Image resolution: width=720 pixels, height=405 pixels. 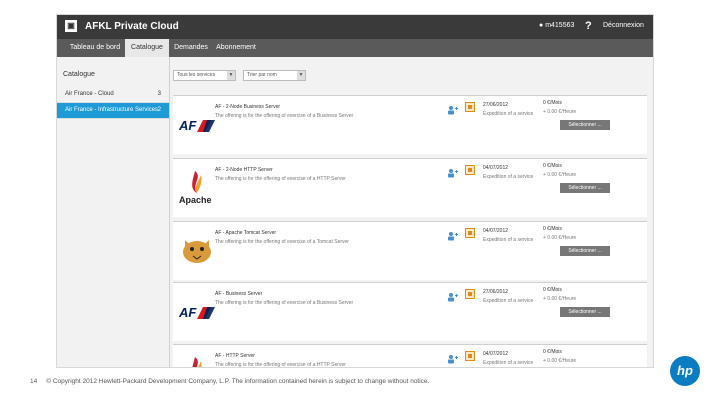 I want to click on service-filter-select: Tous les services ▼, so click(x=204, y=75).